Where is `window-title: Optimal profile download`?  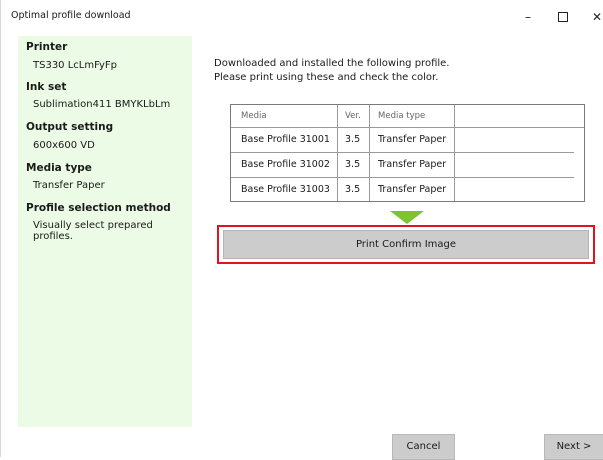 window-title: Optimal profile download is located at coordinates (71, 15).